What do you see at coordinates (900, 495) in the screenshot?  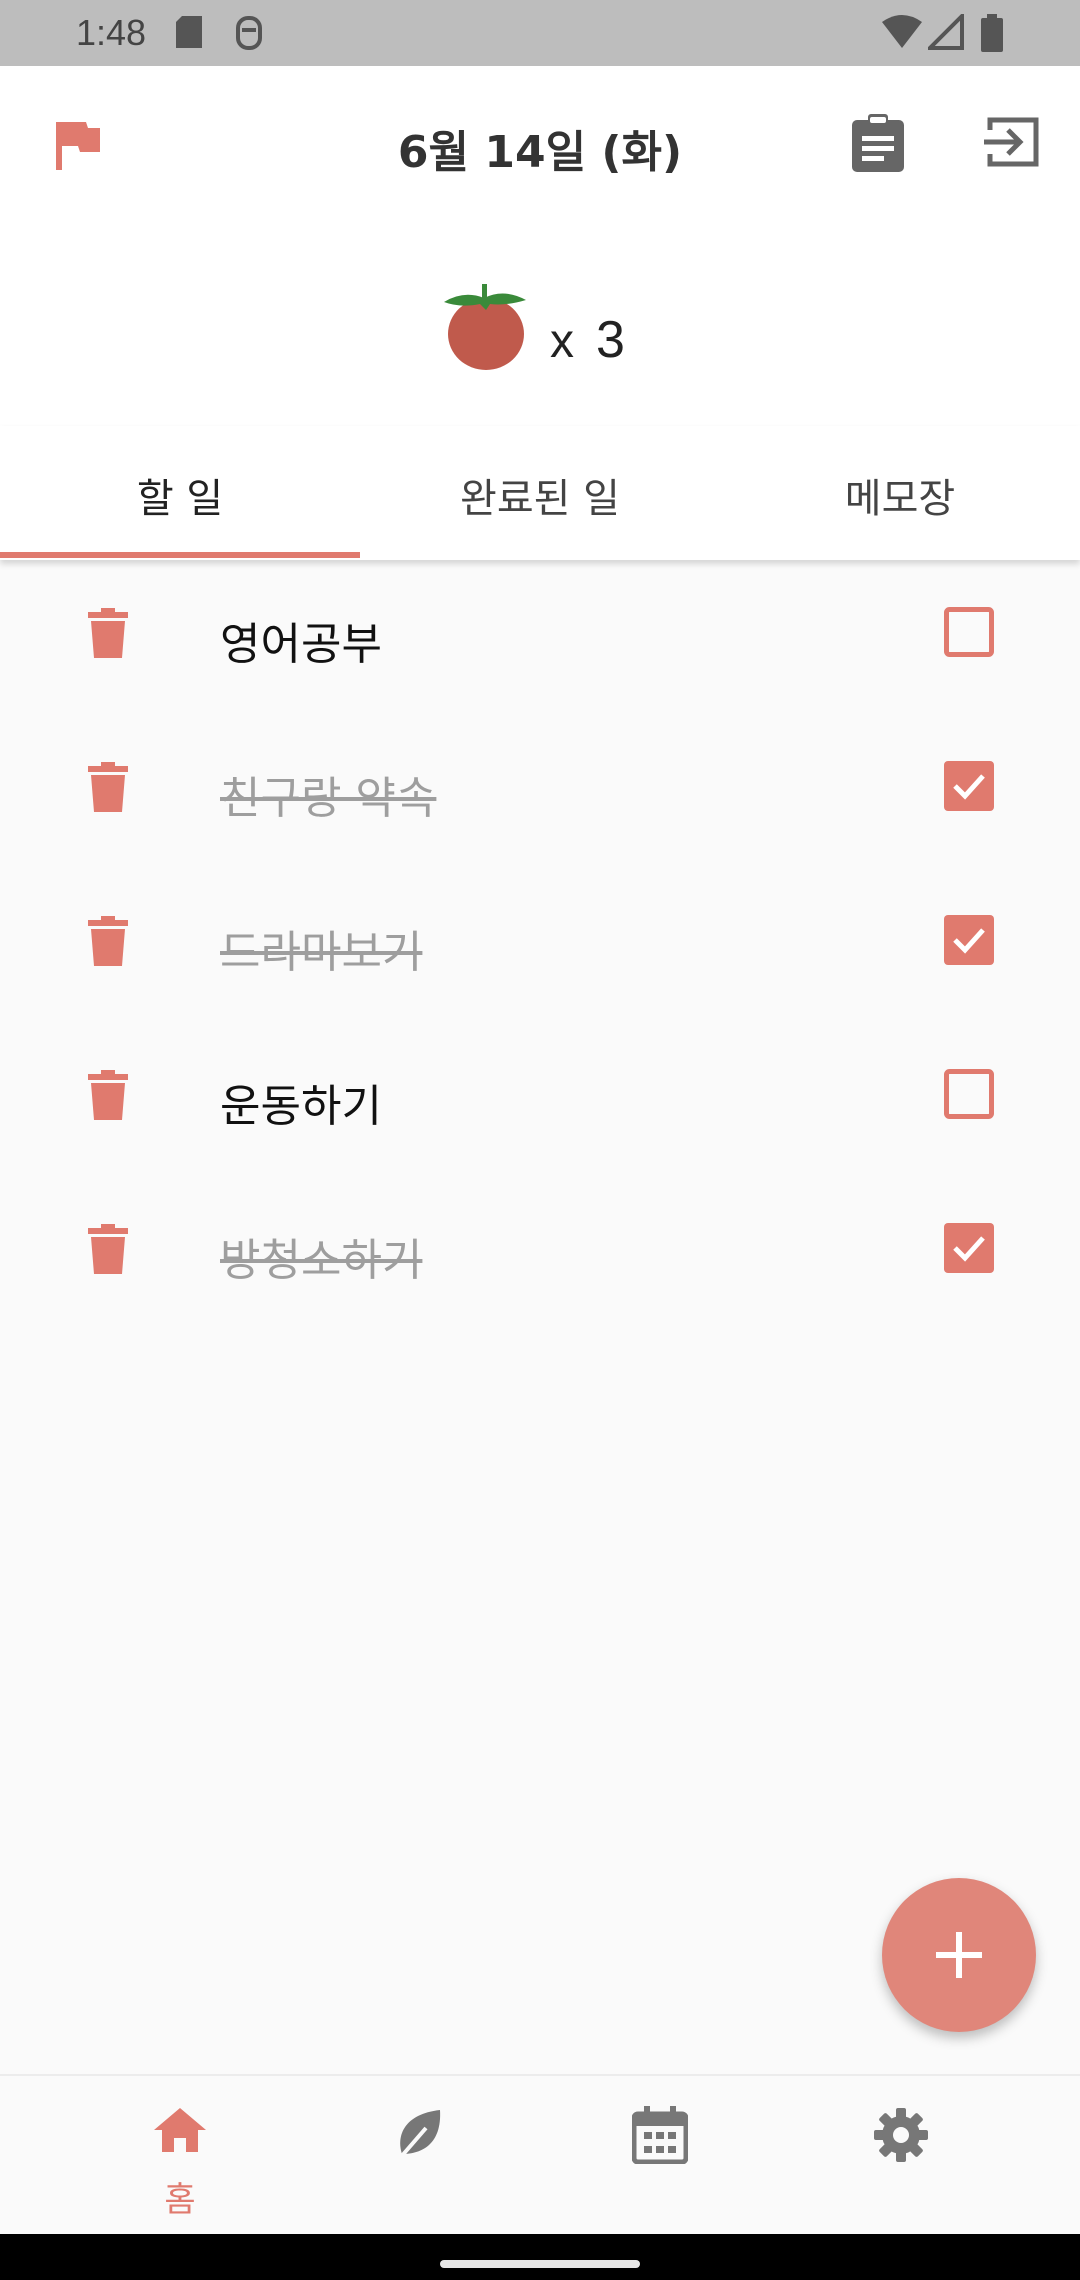 I see `tab-memo: 메모장` at bounding box center [900, 495].